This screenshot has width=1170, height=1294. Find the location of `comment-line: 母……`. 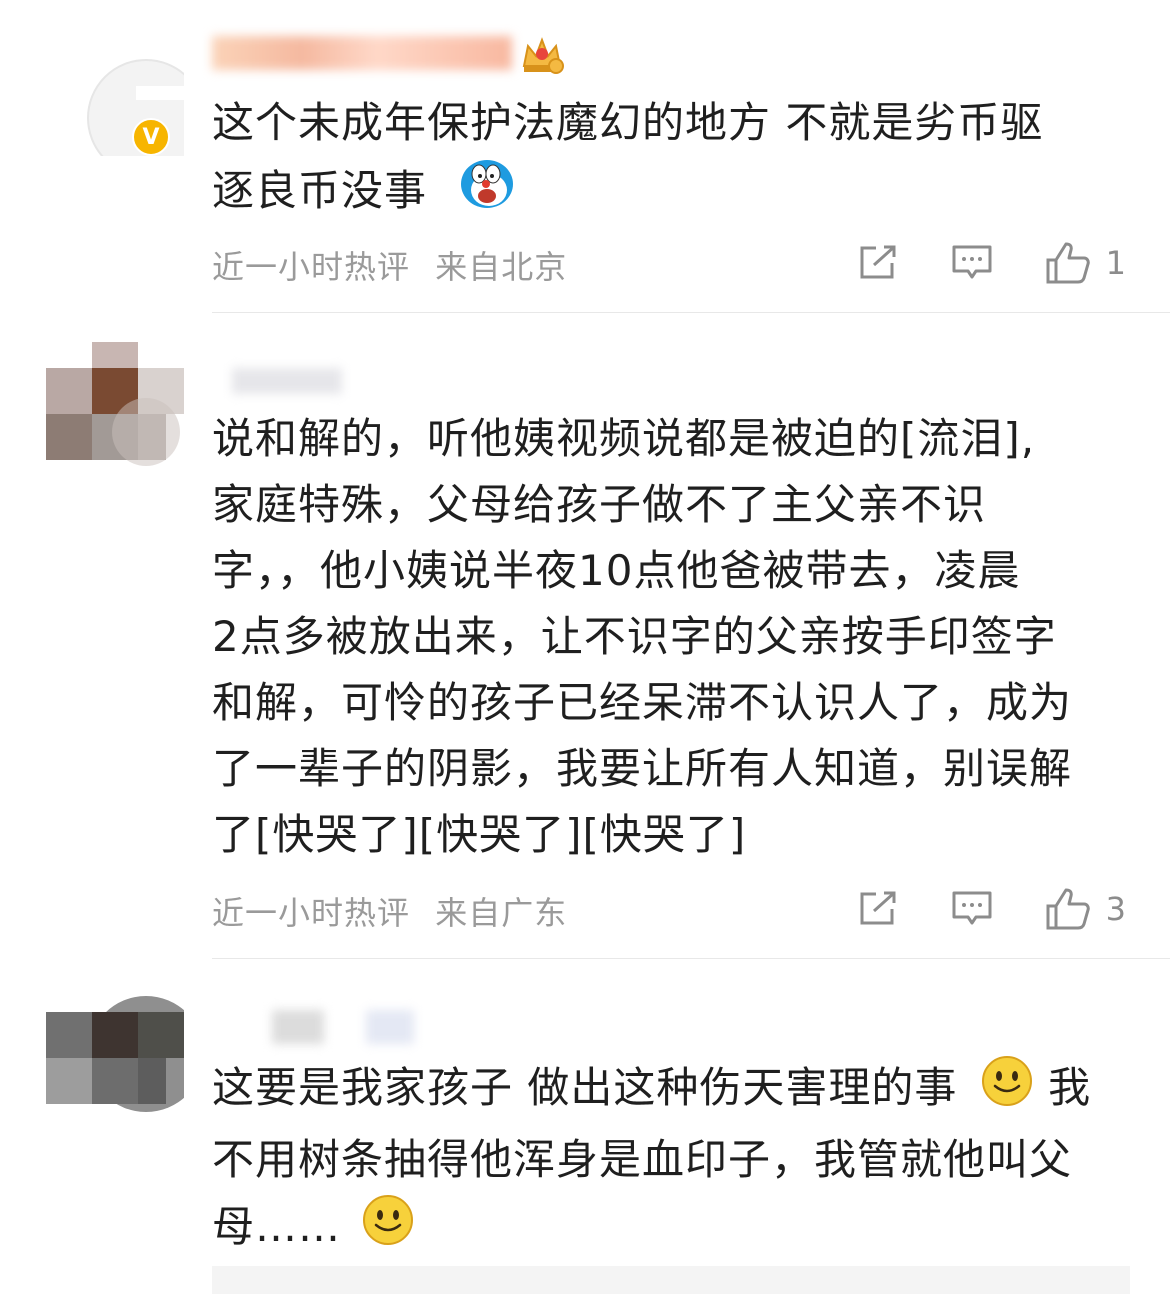

comment-line: 母…… is located at coordinates (277, 1226).